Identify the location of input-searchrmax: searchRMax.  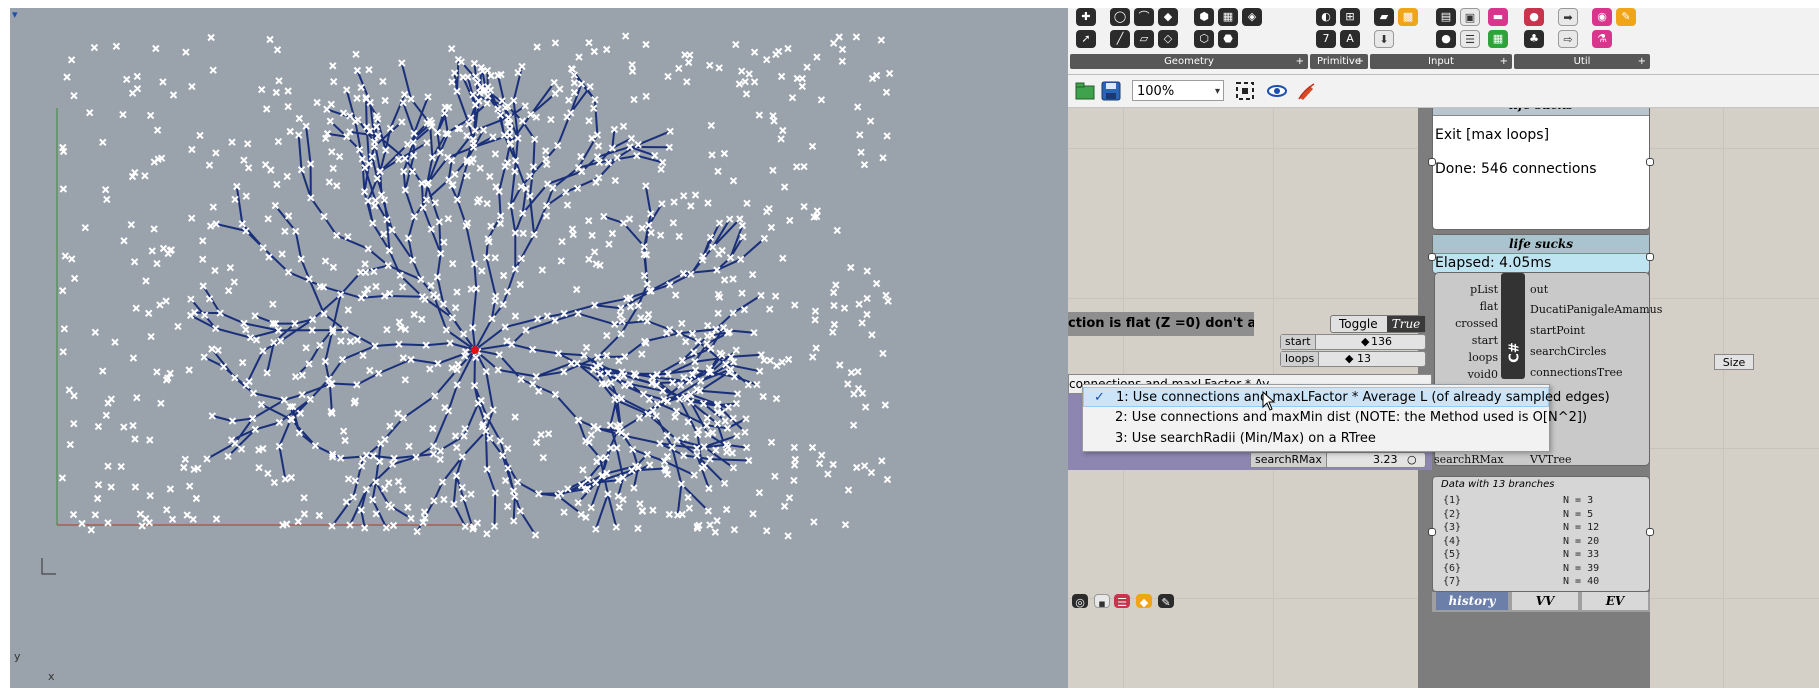
(1469, 459).